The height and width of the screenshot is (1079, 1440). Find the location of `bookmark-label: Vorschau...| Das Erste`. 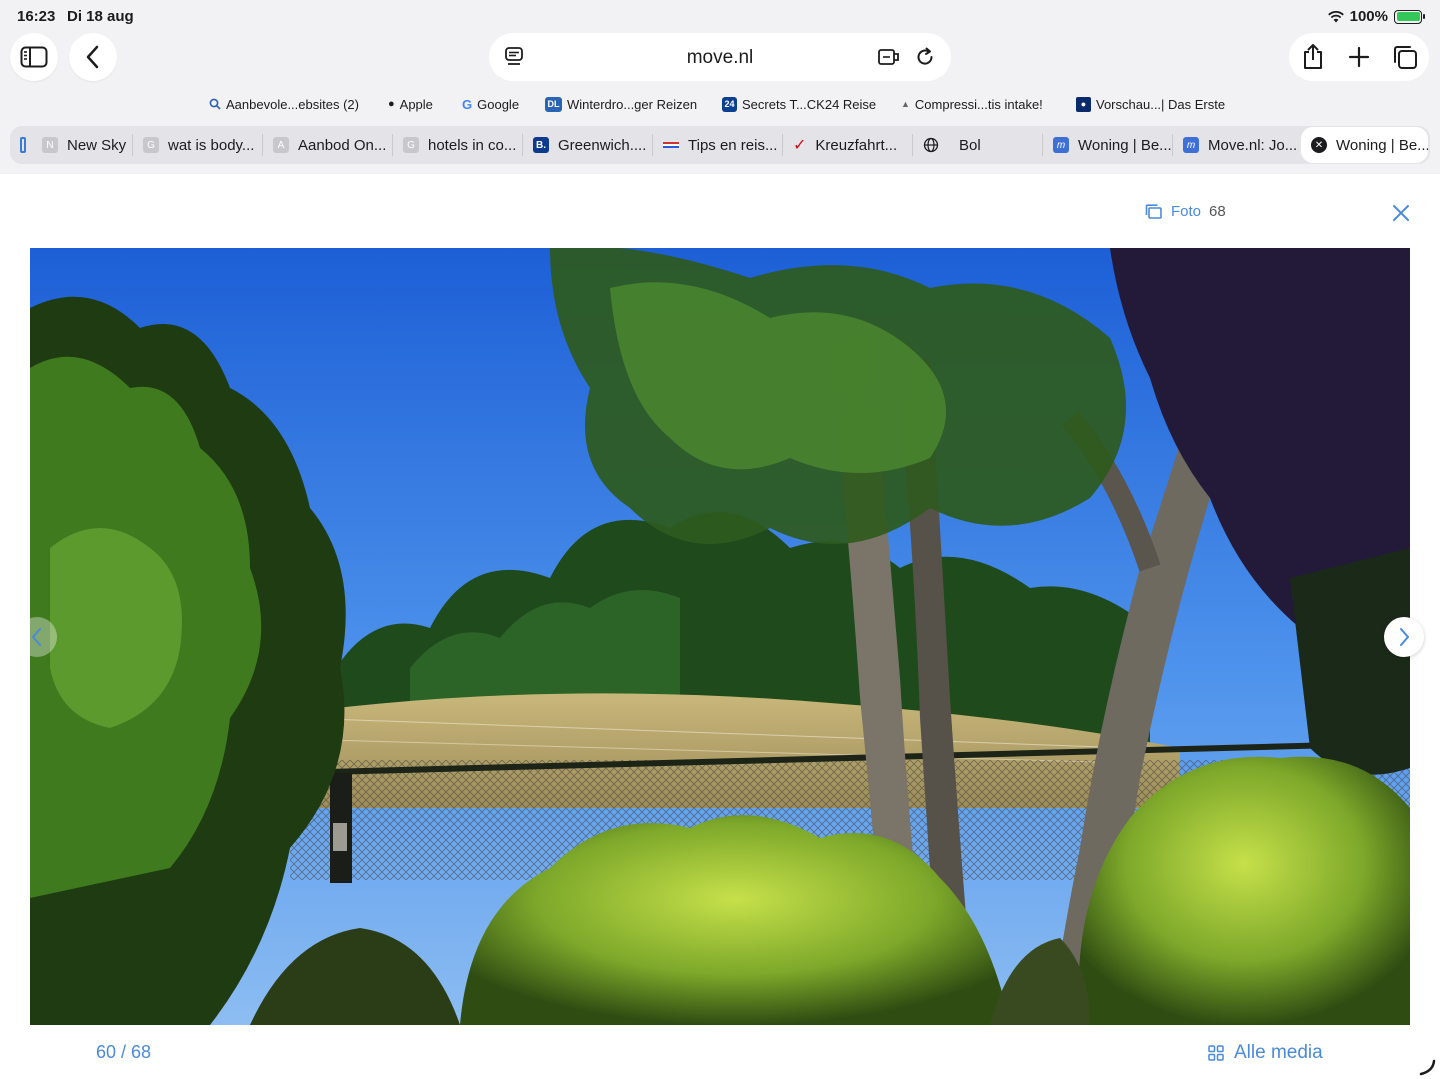

bookmark-label: Vorschau...| Das Erste is located at coordinates (1161, 104).